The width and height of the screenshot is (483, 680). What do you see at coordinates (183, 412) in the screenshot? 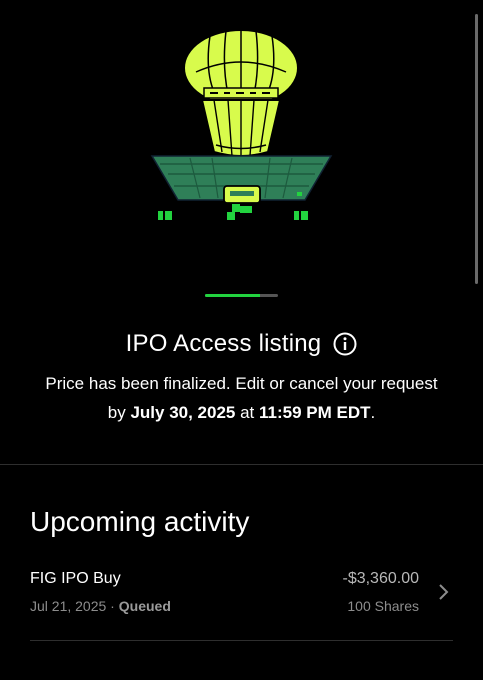
I see `deadline-date: July 30, 2025` at bounding box center [183, 412].